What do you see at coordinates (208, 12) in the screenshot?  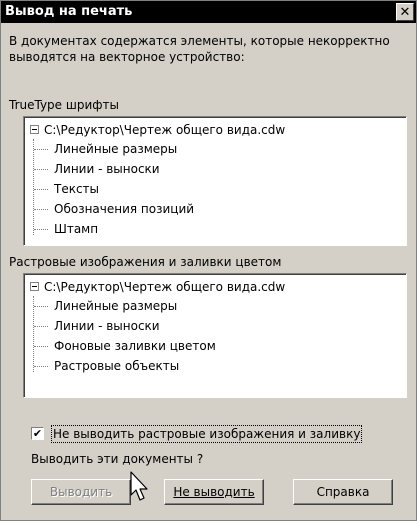 I see `title-bar: Вывод на печать ✕` at bounding box center [208, 12].